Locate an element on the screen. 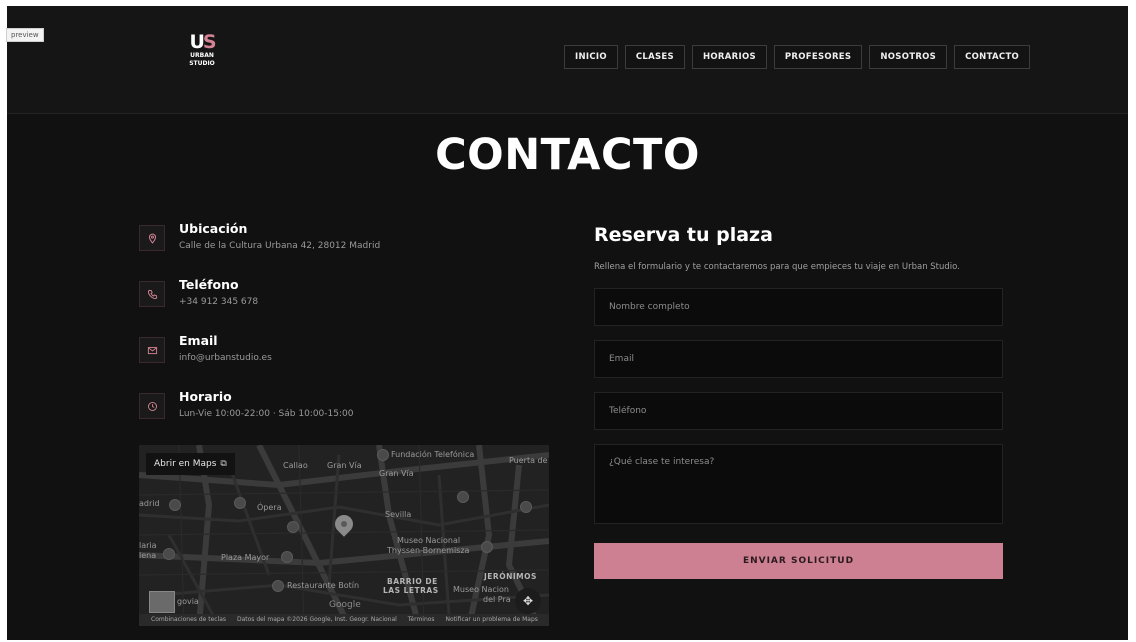  logo-mark-u: U is located at coordinates (197, 42).